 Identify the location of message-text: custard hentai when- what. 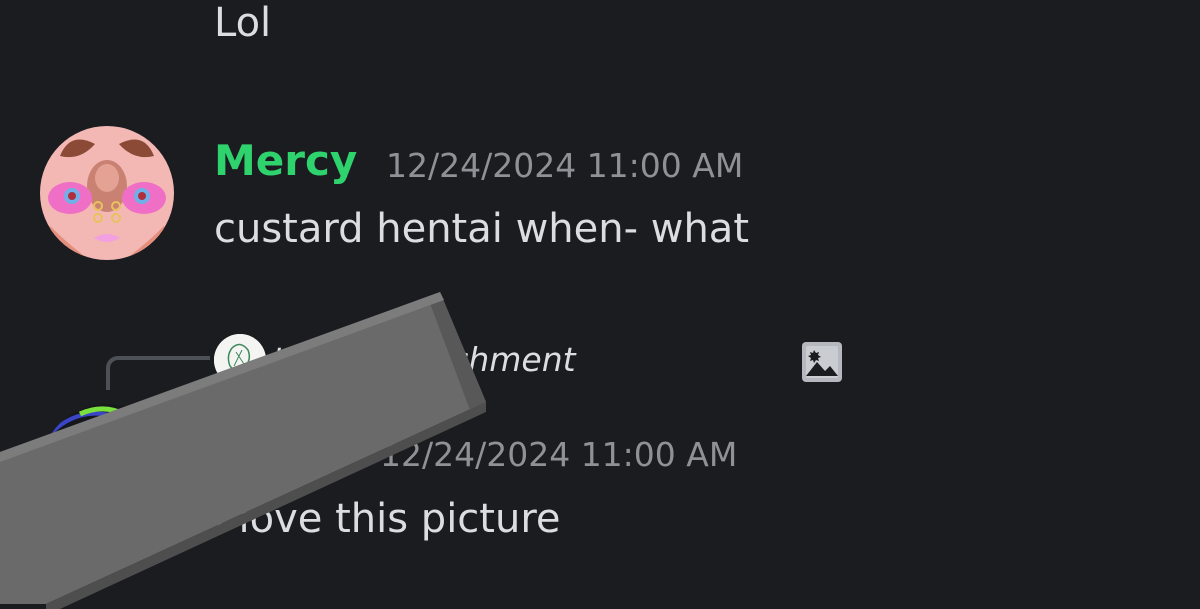
(481, 229).